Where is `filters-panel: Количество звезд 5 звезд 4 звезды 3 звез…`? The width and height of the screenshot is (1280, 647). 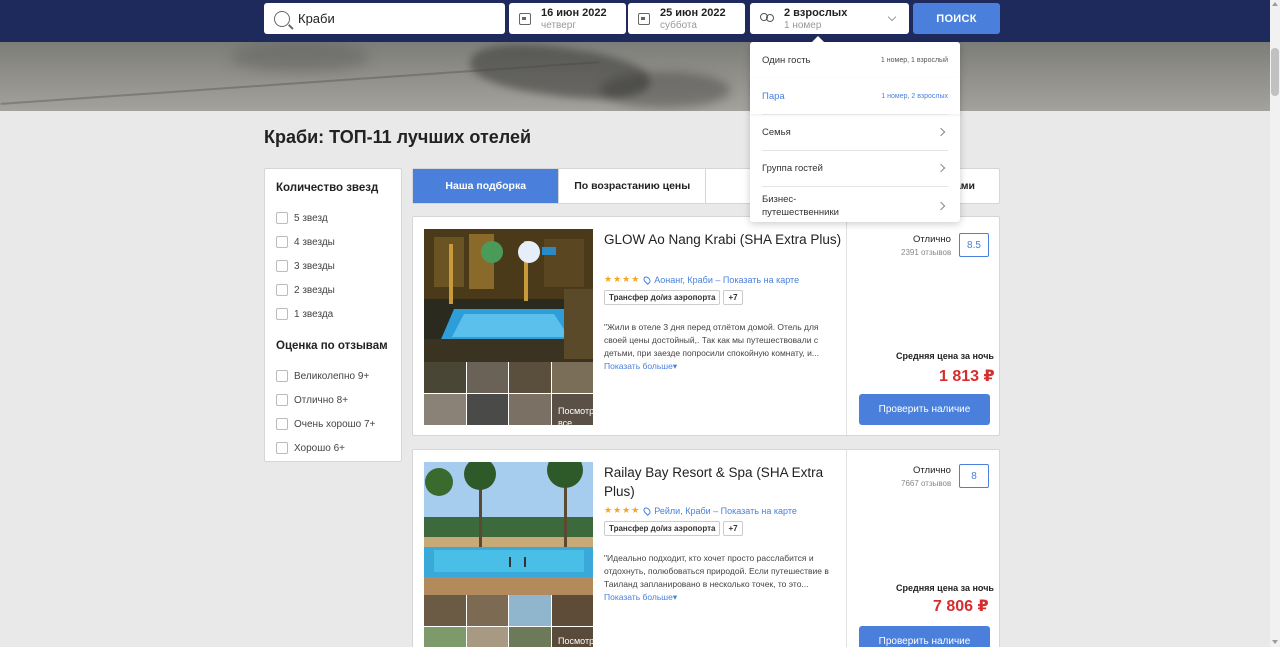 filters-panel: Количество звезд 5 звезд 4 звезды 3 звез… is located at coordinates (333, 315).